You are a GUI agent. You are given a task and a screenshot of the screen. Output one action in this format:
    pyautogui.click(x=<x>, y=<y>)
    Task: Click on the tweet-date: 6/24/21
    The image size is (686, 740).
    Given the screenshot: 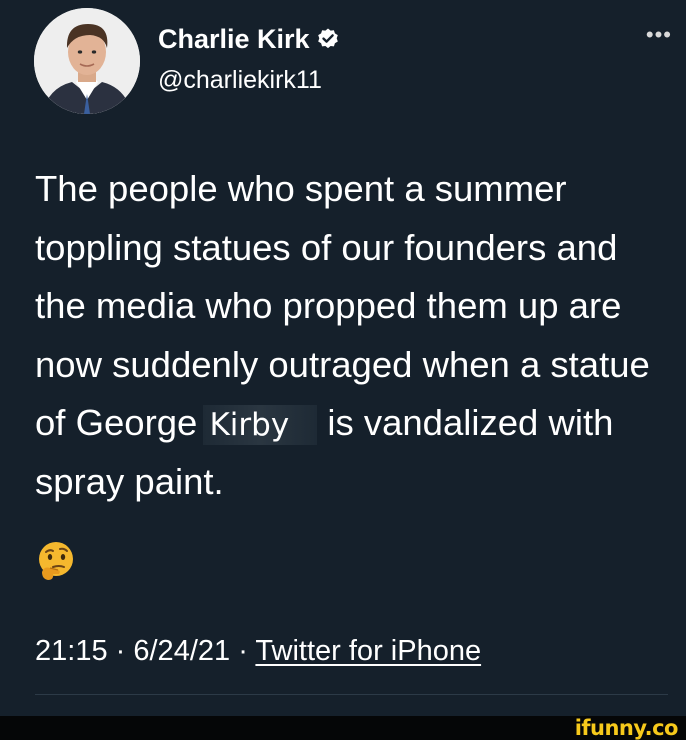 What is the action you would take?
    pyautogui.click(x=181, y=651)
    